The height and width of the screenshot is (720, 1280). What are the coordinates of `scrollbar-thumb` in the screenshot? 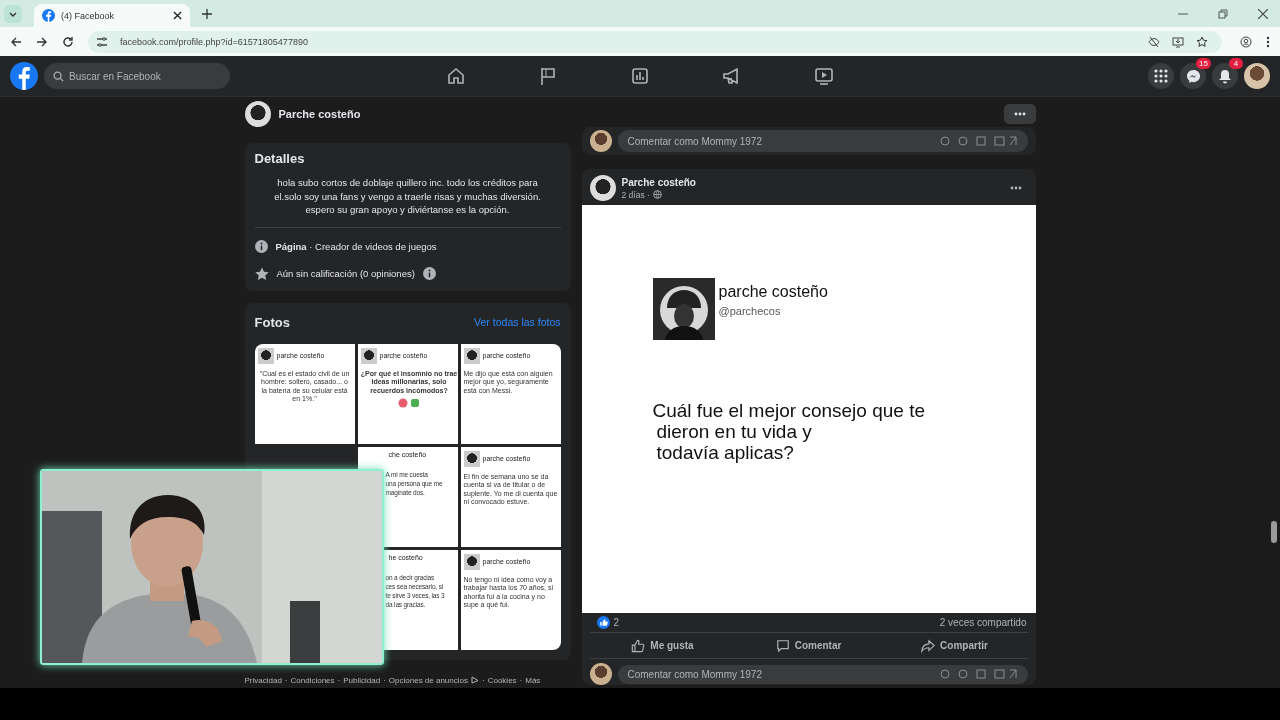 It's located at (1274, 532).